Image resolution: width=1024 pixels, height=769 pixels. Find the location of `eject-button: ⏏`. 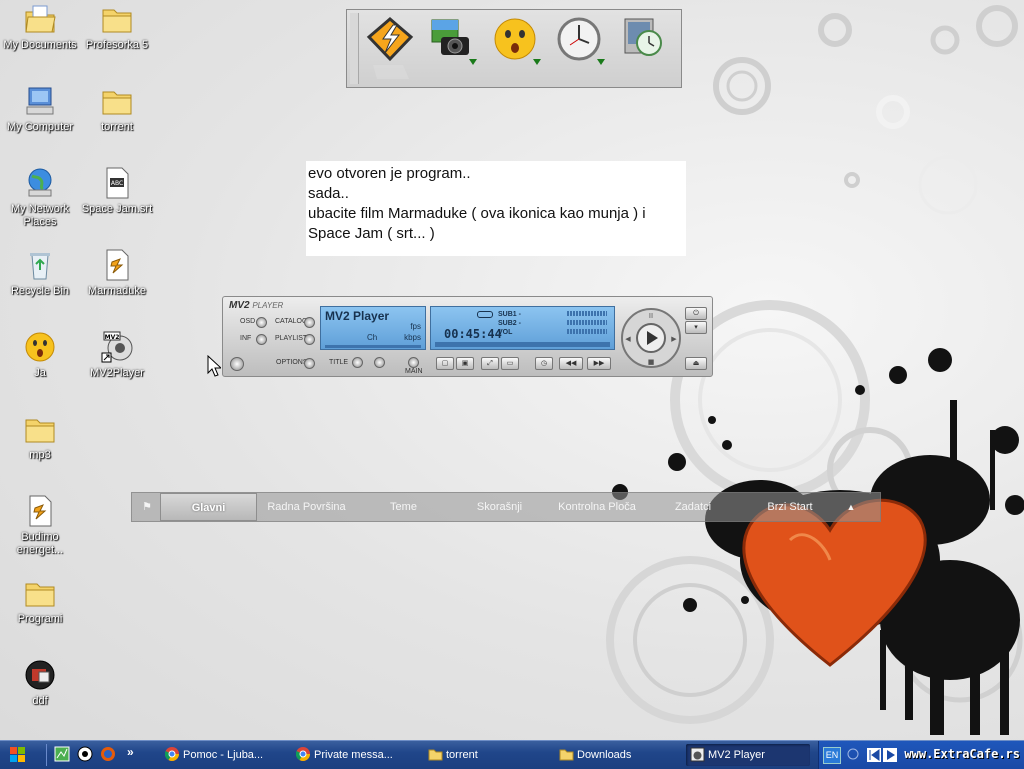

eject-button: ⏏ is located at coordinates (696, 363).